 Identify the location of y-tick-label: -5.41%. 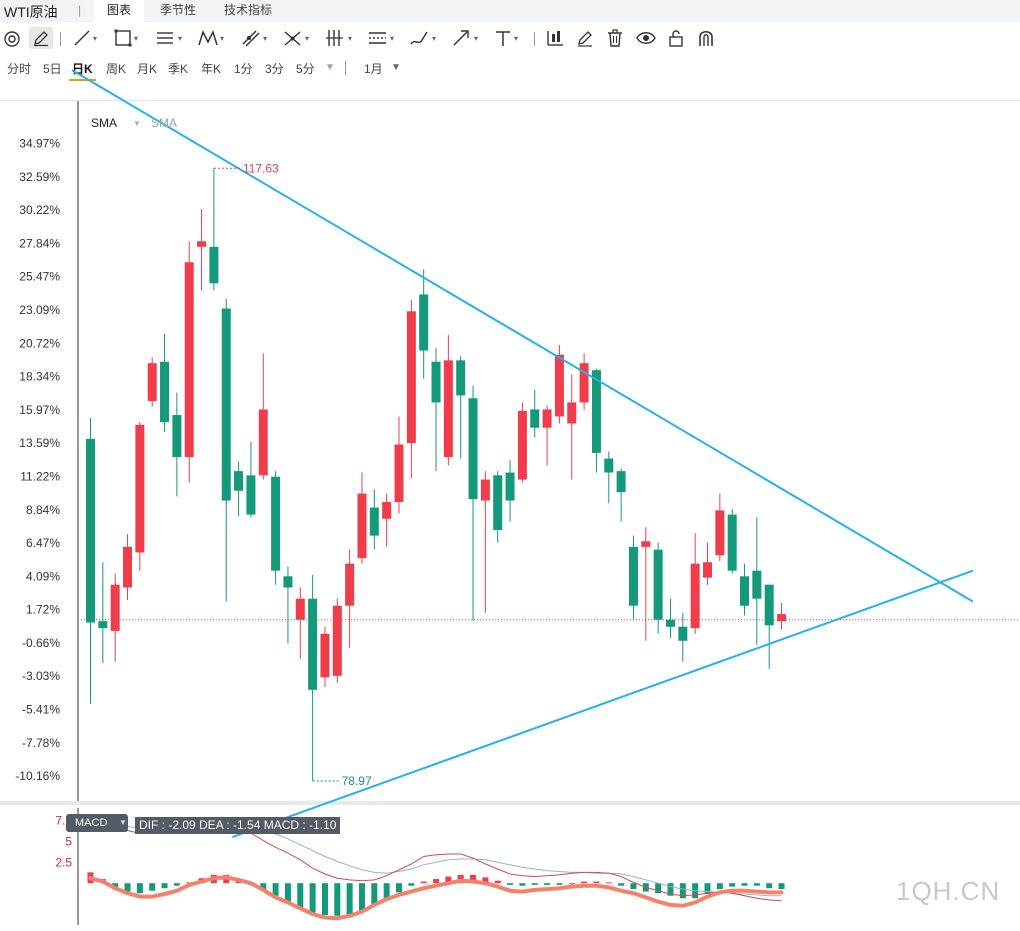
(41, 710).